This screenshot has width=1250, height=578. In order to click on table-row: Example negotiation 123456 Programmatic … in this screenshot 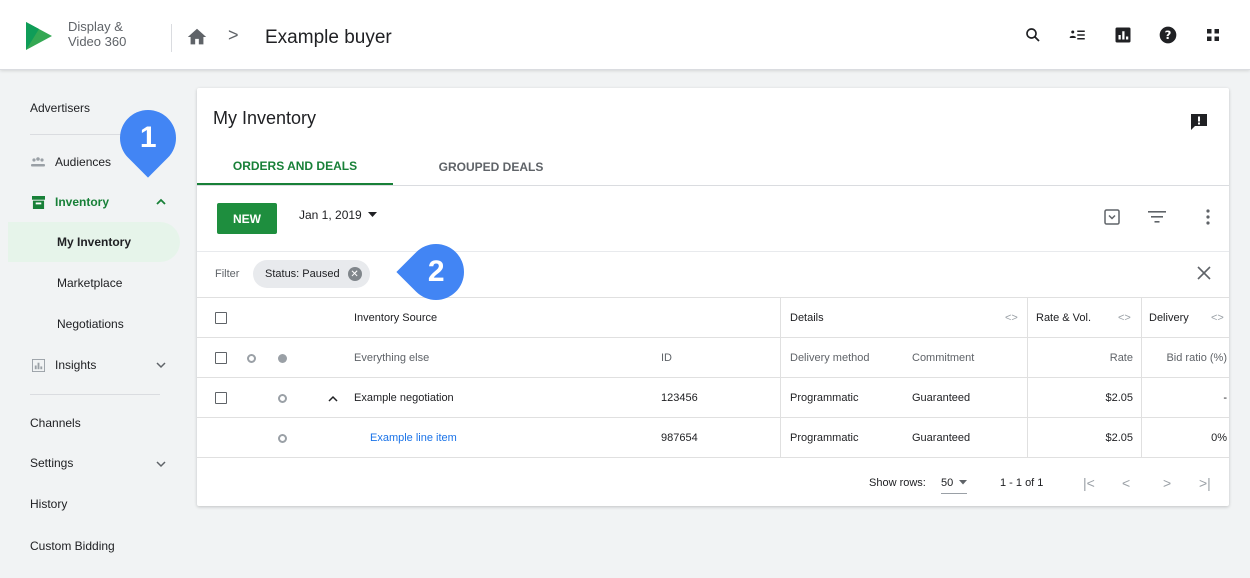, I will do `click(713, 397)`.